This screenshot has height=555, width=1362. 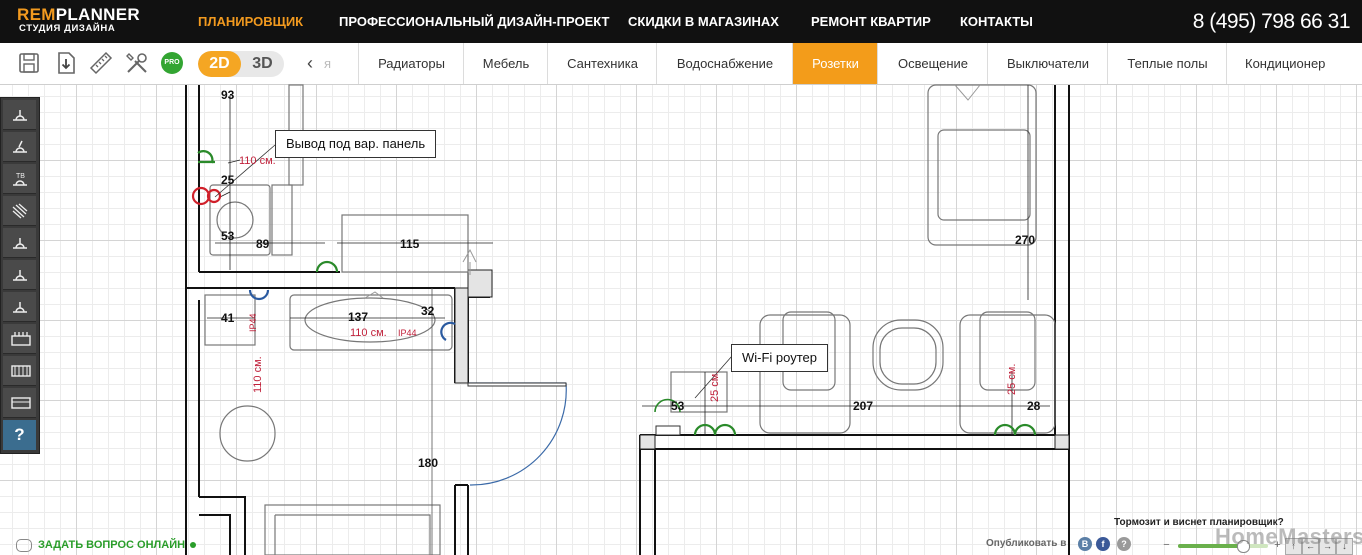 What do you see at coordinates (358, 317) in the screenshot?
I see `dimension-label: 137` at bounding box center [358, 317].